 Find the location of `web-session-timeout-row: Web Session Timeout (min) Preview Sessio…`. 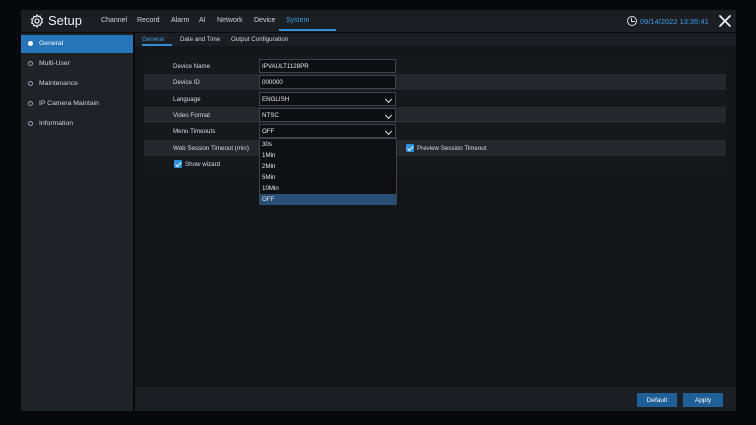

web-session-timeout-row: Web Session Timeout (min) Preview Sessio… is located at coordinates (435, 148).